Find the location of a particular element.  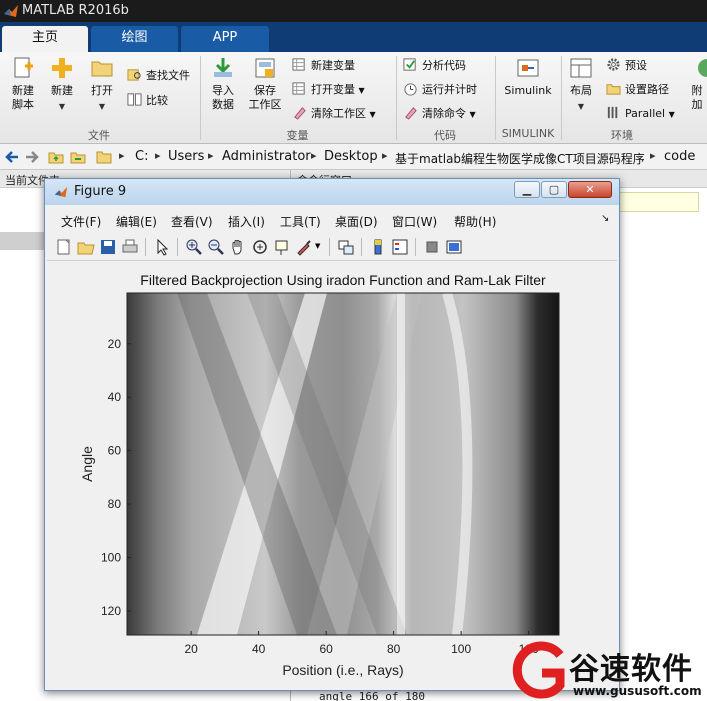

breadcrumb-item: Administrator is located at coordinates (266, 156).